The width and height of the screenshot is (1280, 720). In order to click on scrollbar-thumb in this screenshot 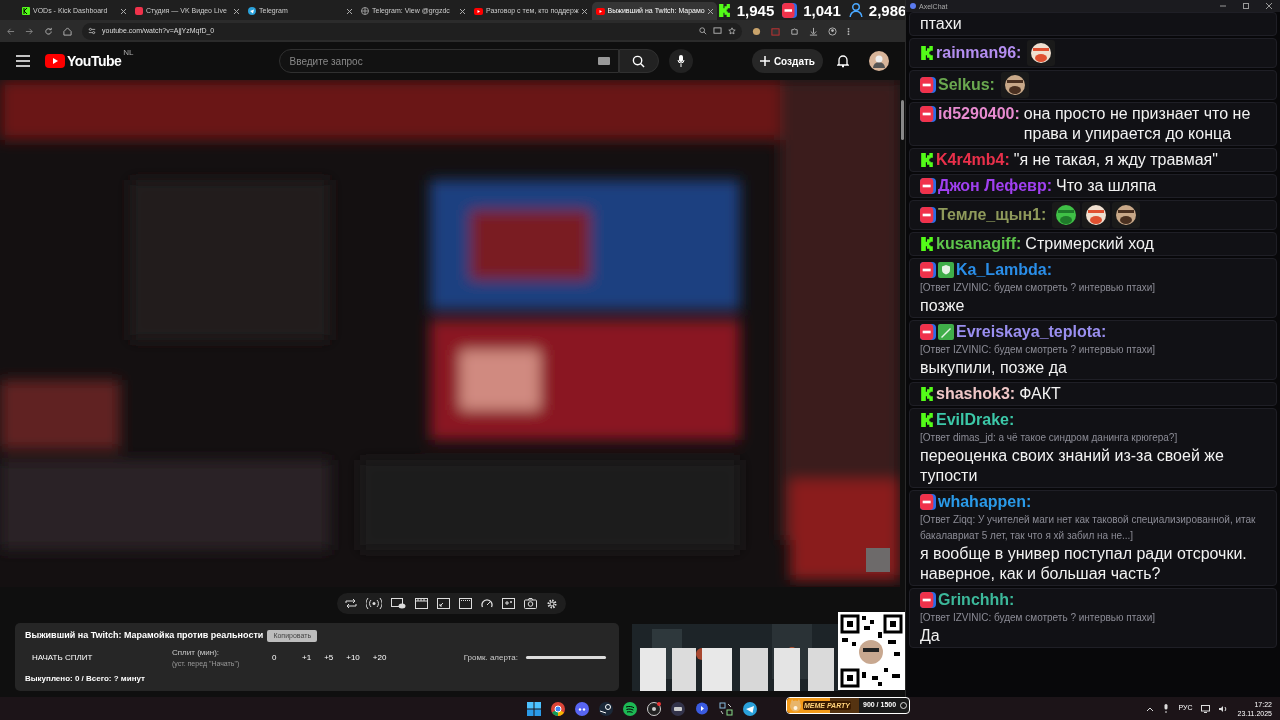, I will do `click(902, 120)`.